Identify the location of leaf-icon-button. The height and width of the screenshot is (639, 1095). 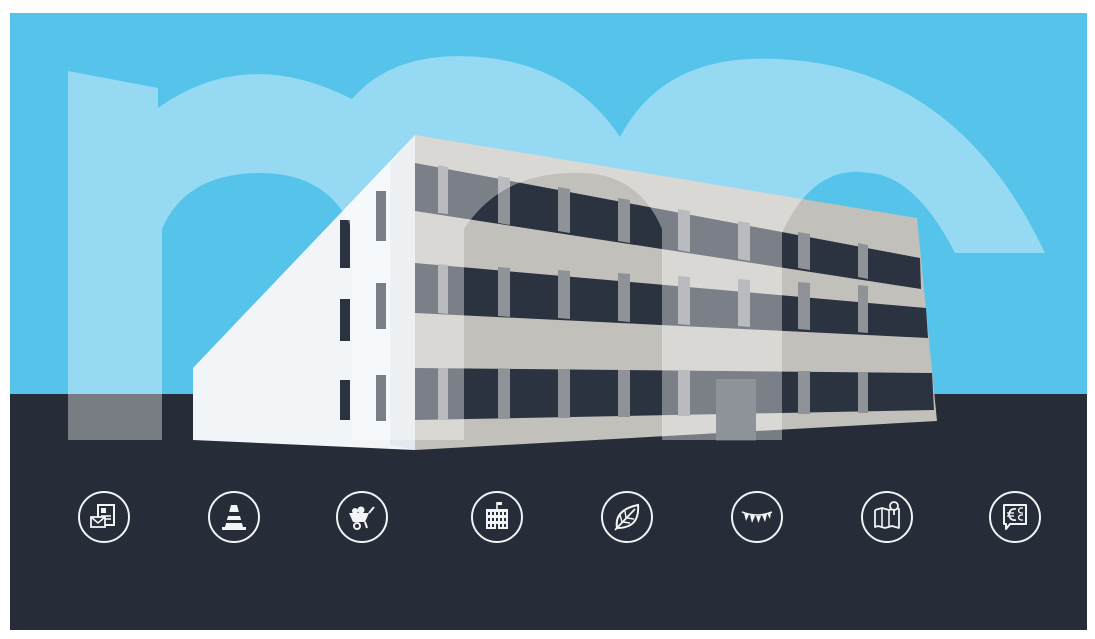
(627, 517).